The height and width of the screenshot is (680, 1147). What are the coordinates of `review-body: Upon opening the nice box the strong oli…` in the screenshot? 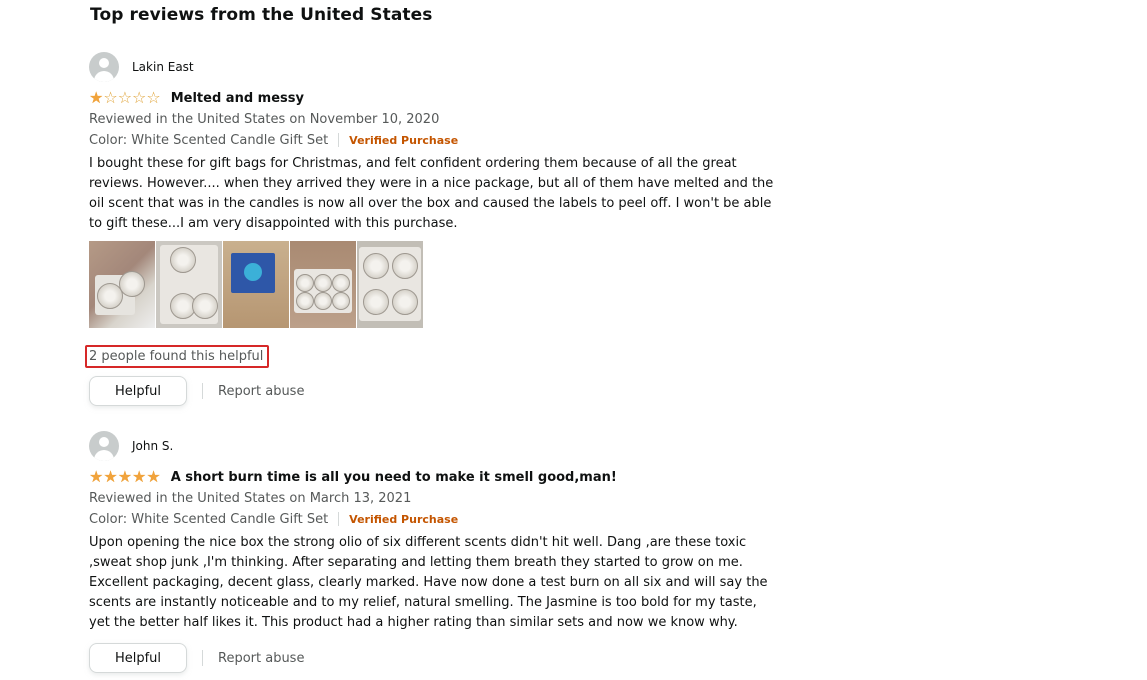 It's located at (428, 582).